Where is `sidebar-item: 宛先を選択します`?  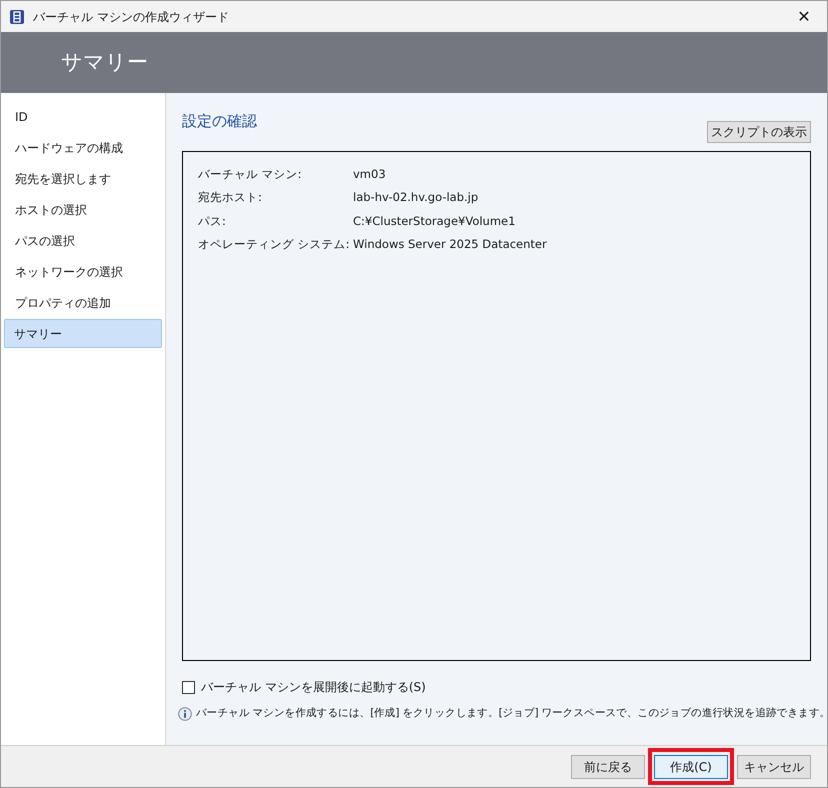
sidebar-item: 宛先を選択します is located at coordinates (83, 178).